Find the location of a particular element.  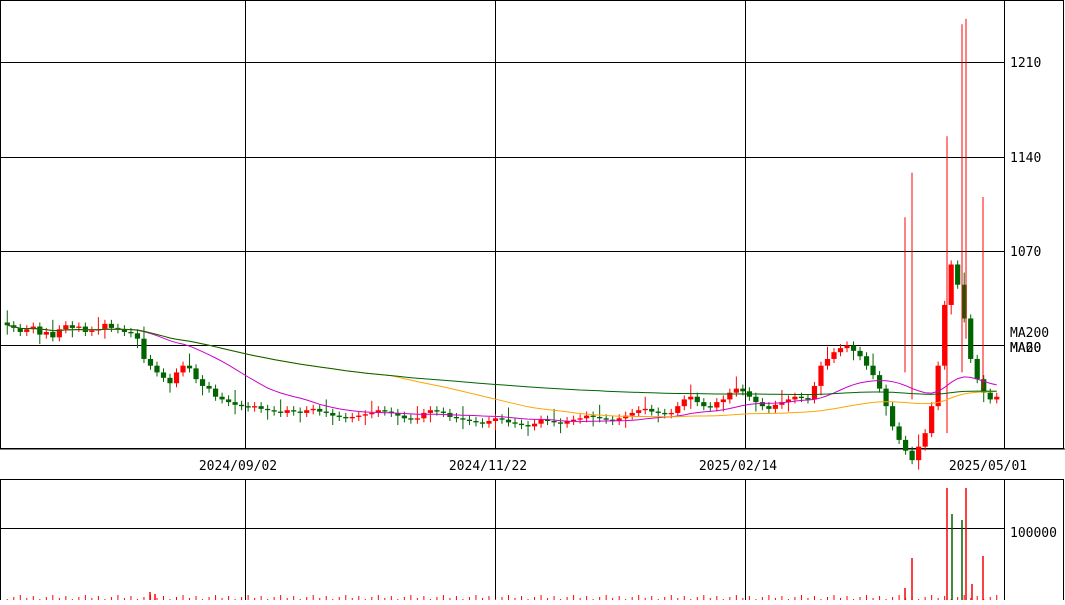

legend-item: MA60 is located at coordinates (1025, 348).